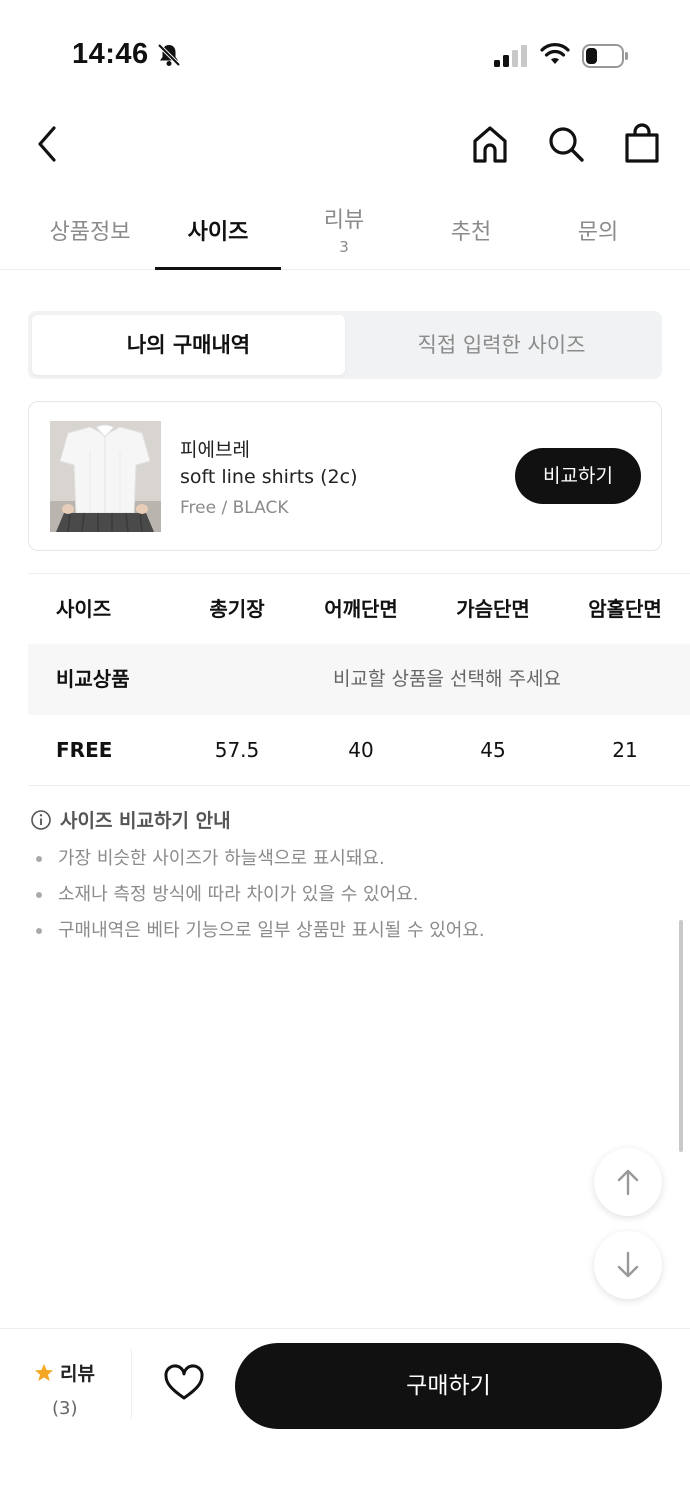  I want to click on table-row: FREE 57.5 40 45 21, so click(359, 750).